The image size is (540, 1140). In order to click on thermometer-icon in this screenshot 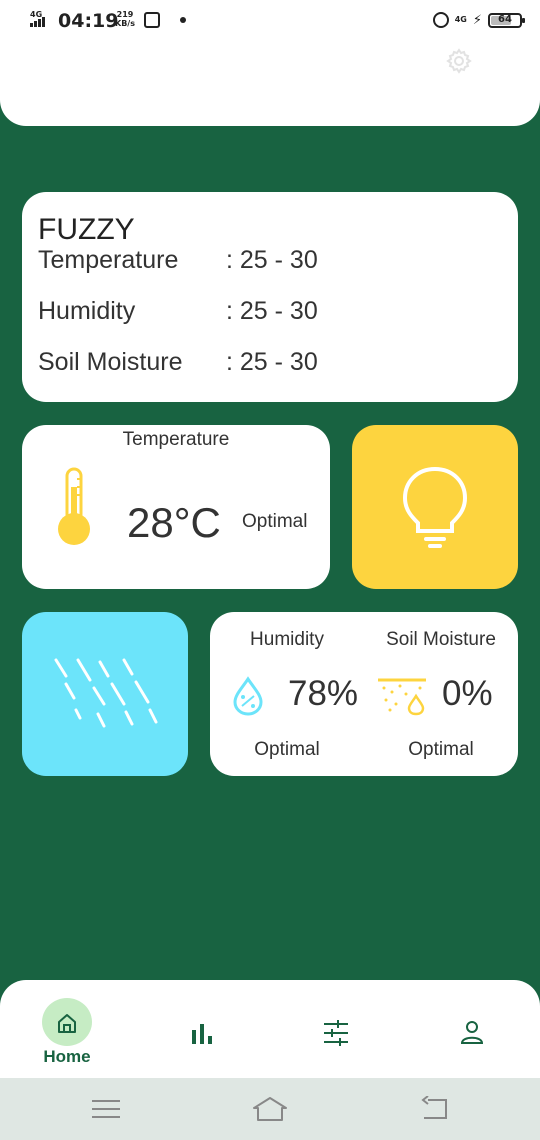, I will do `click(74, 506)`.